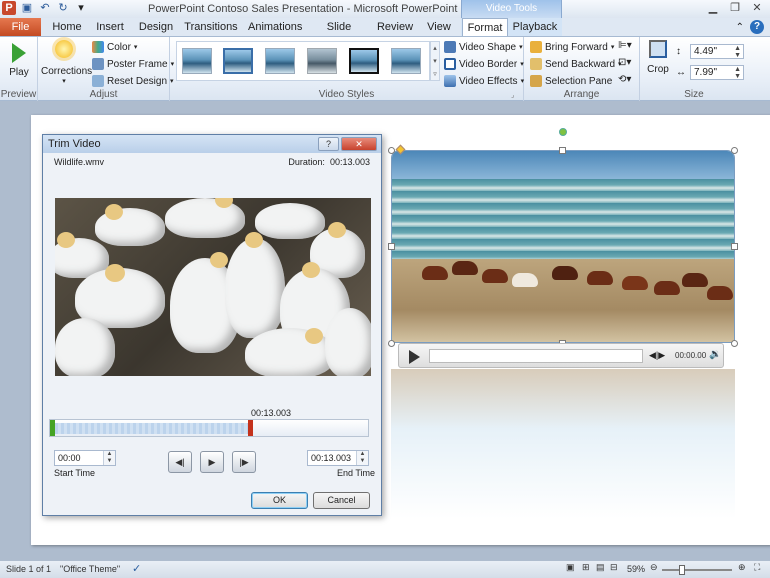 Image resolution: width=770 pixels, height=578 pixels. I want to click on play-label: Play, so click(19, 72).